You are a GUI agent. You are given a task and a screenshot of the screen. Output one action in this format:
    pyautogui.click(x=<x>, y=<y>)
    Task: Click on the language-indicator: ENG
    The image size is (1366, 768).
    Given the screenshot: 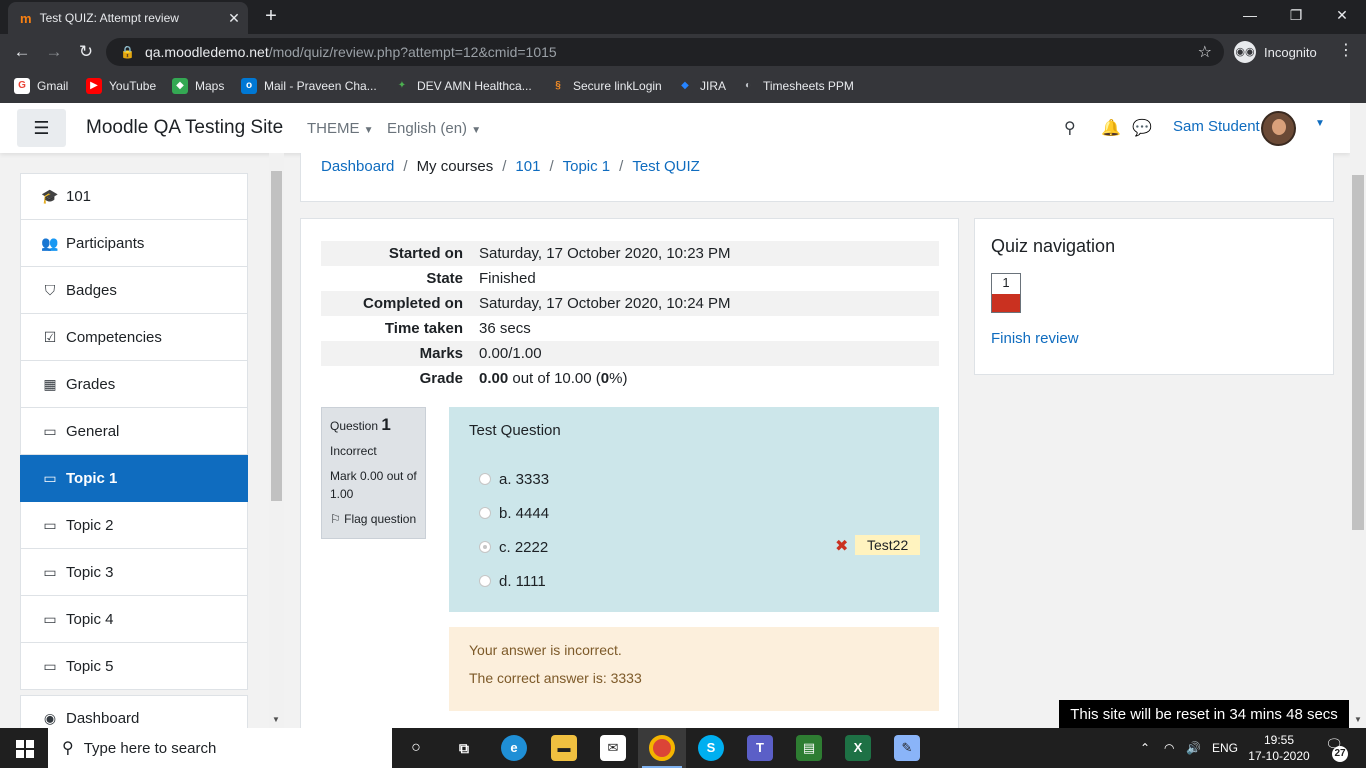 What is the action you would take?
    pyautogui.click(x=1225, y=748)
    